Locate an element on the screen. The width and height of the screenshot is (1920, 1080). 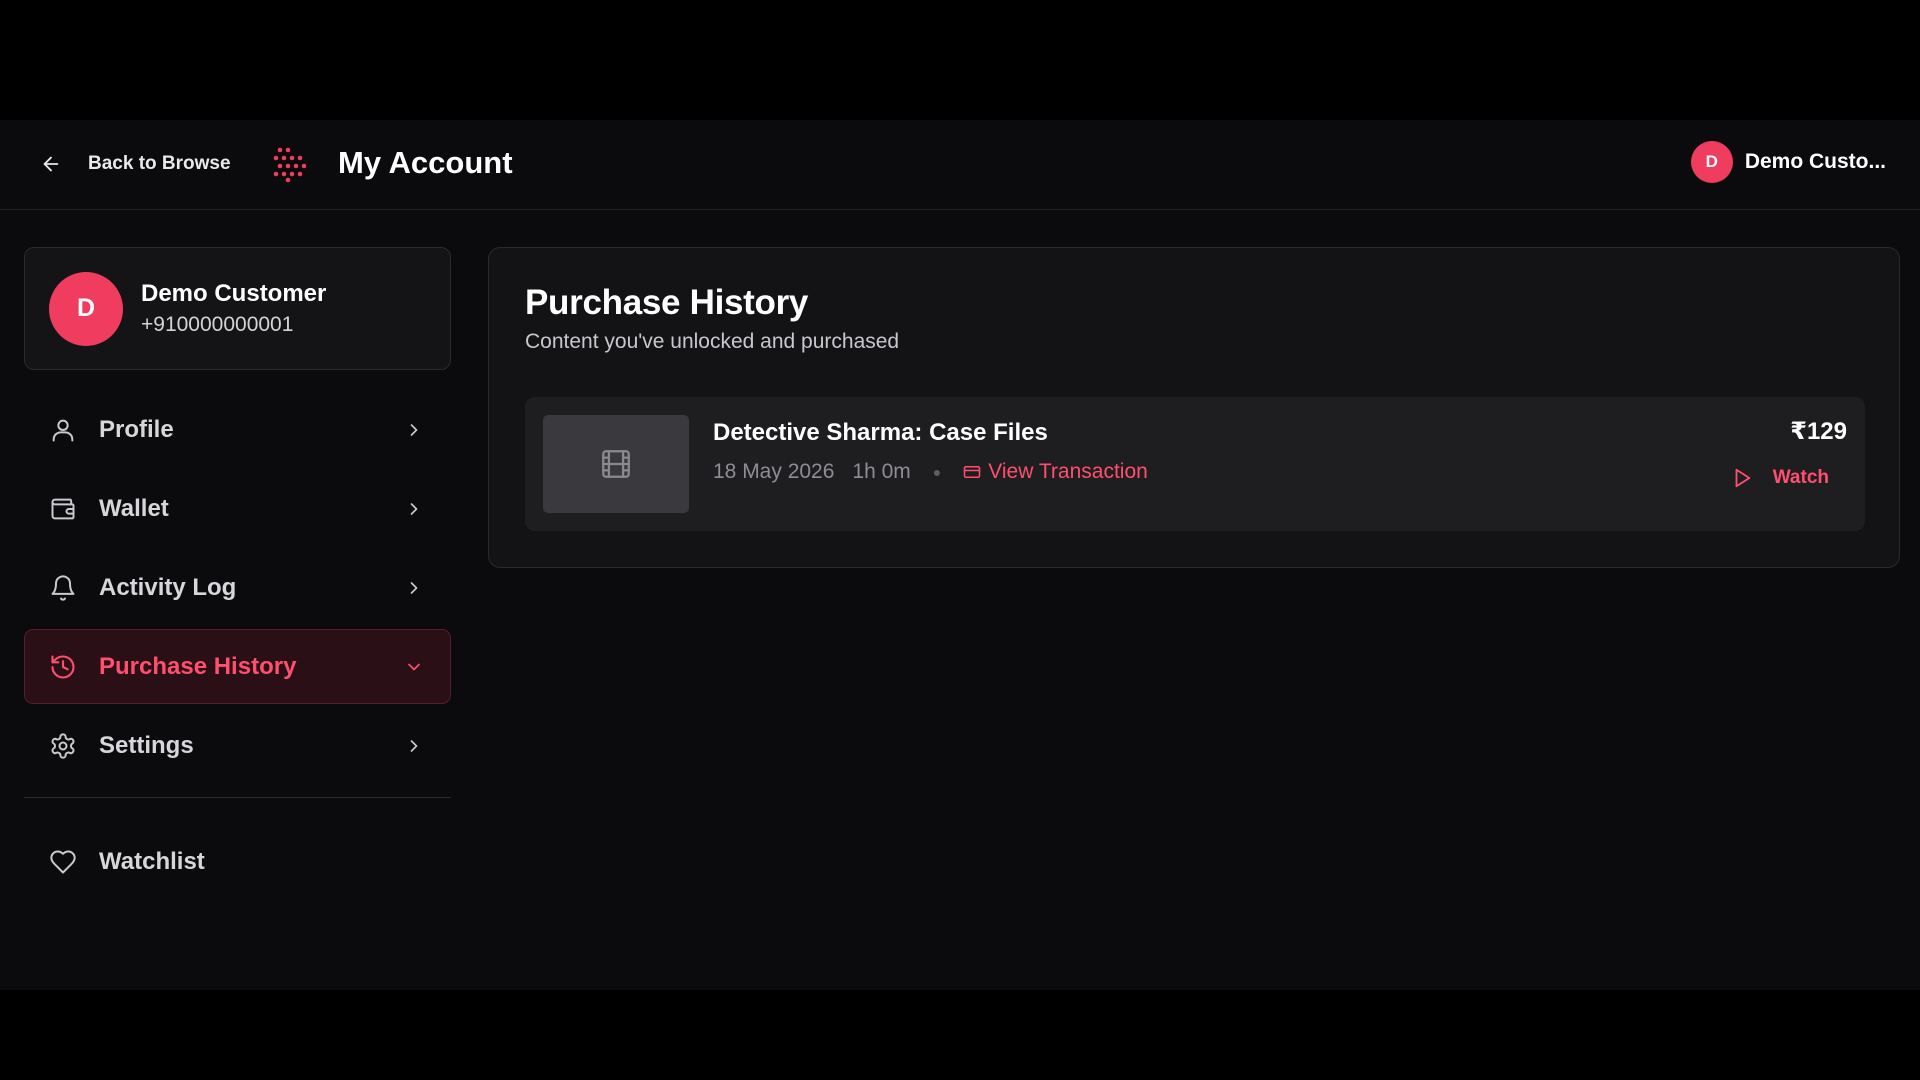
page-title: My Account is located at coordinates (425, 162).